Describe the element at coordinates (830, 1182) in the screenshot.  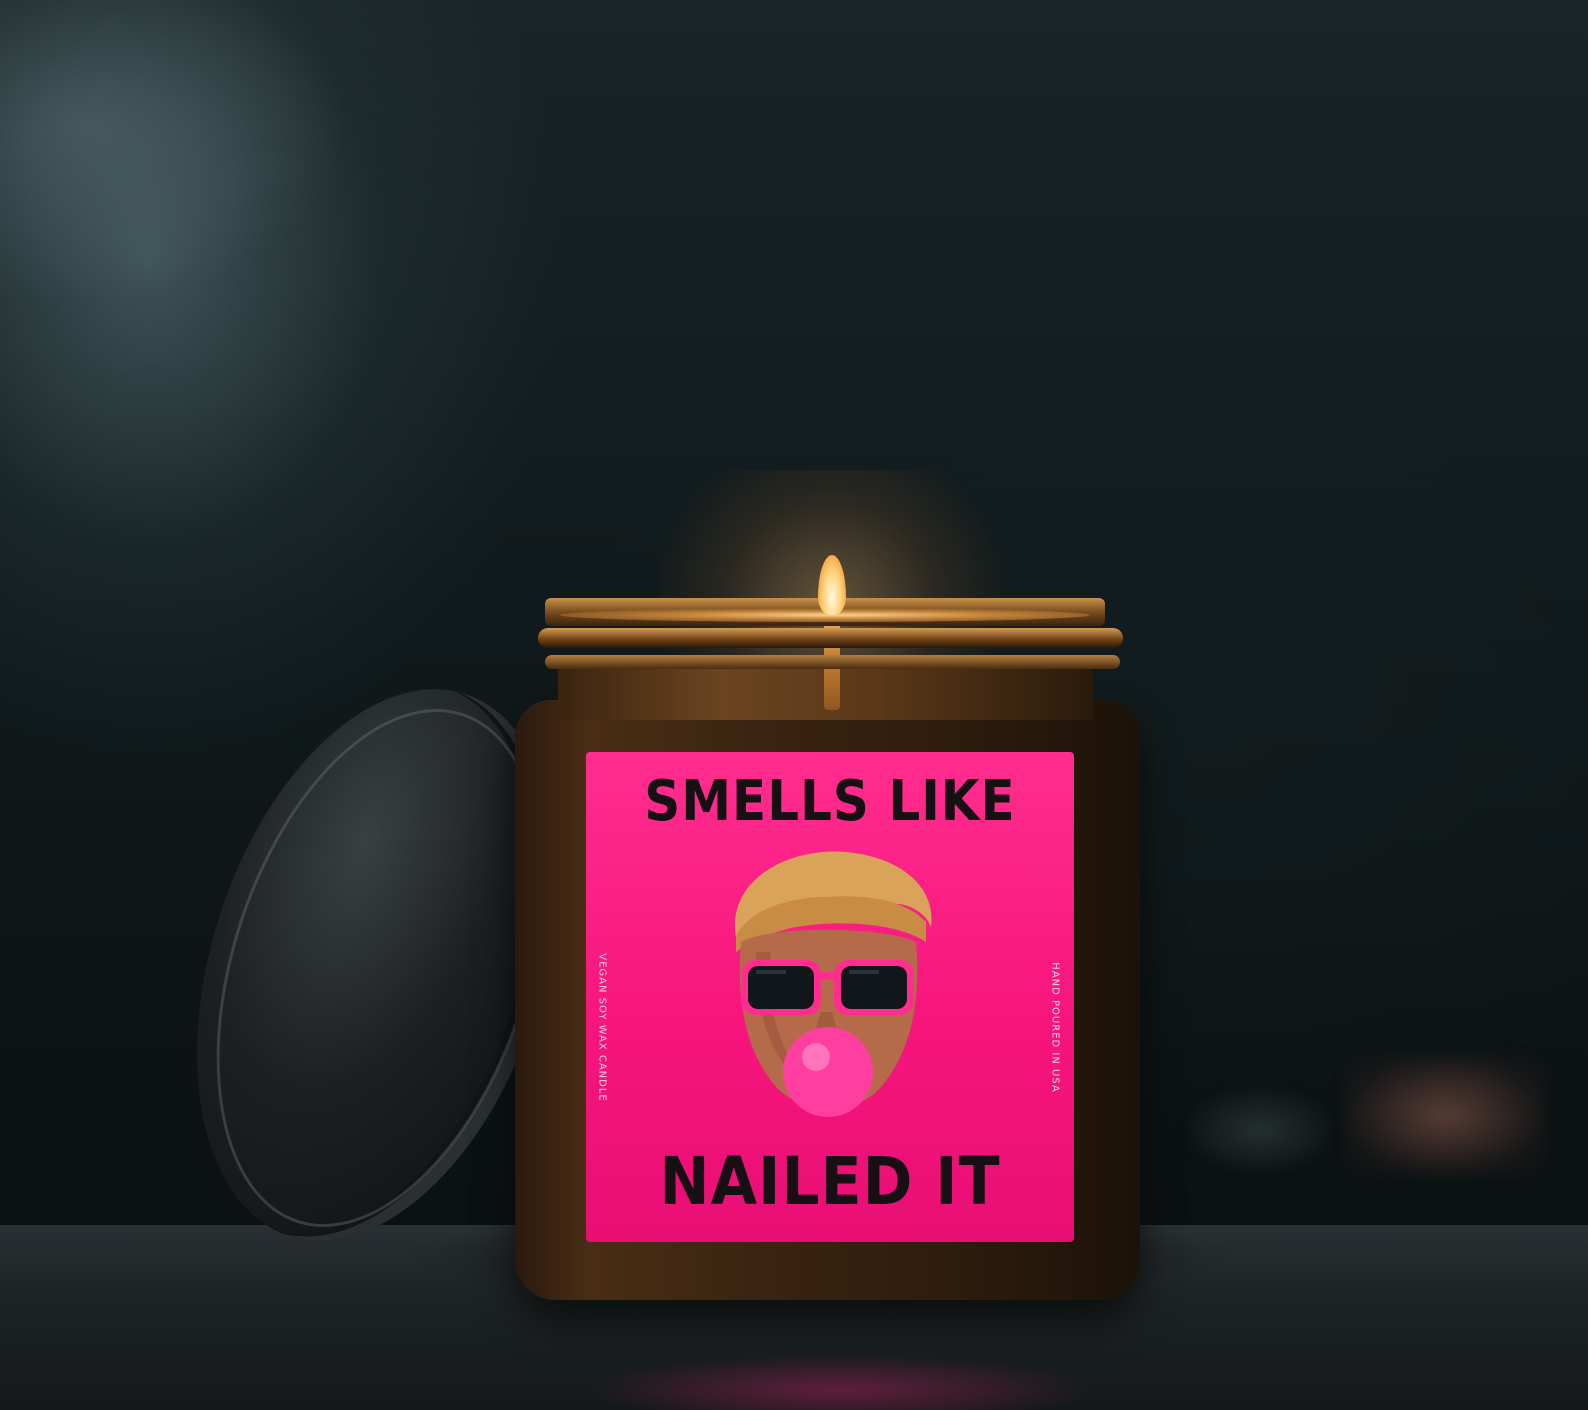
I see `label-bottom-text: NAILED IT` at that location.